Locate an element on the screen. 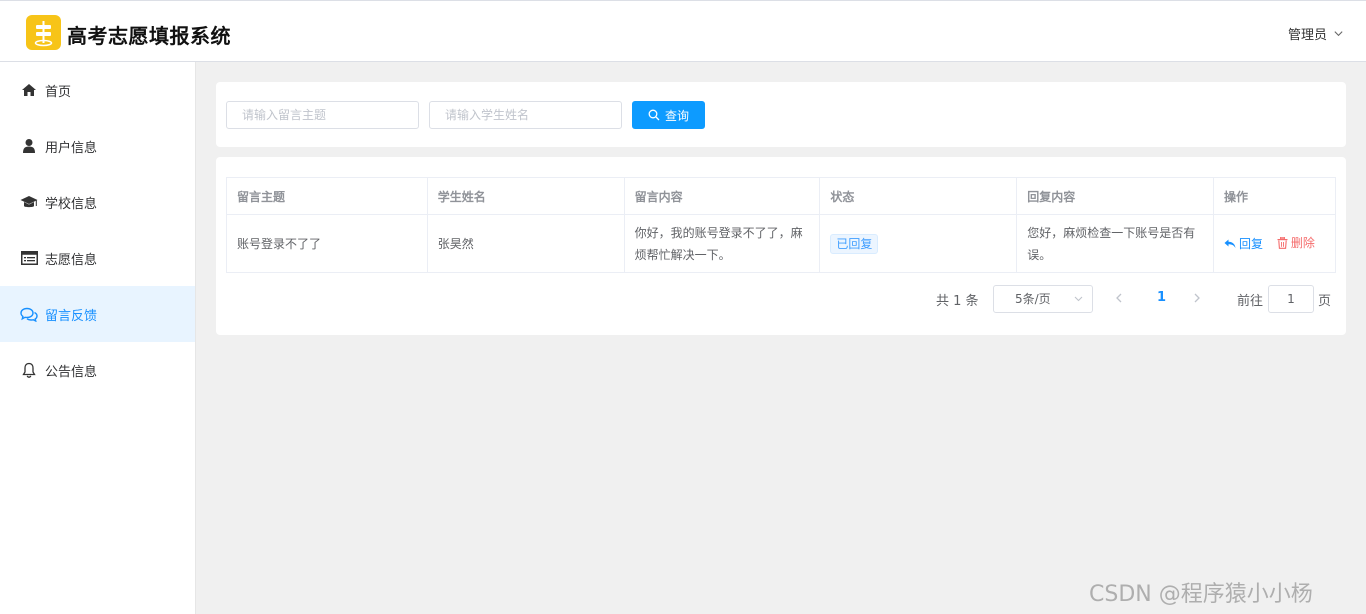 The image size is (1366, 614). user-label: 管理员 is located at coordinates (1307, 35).